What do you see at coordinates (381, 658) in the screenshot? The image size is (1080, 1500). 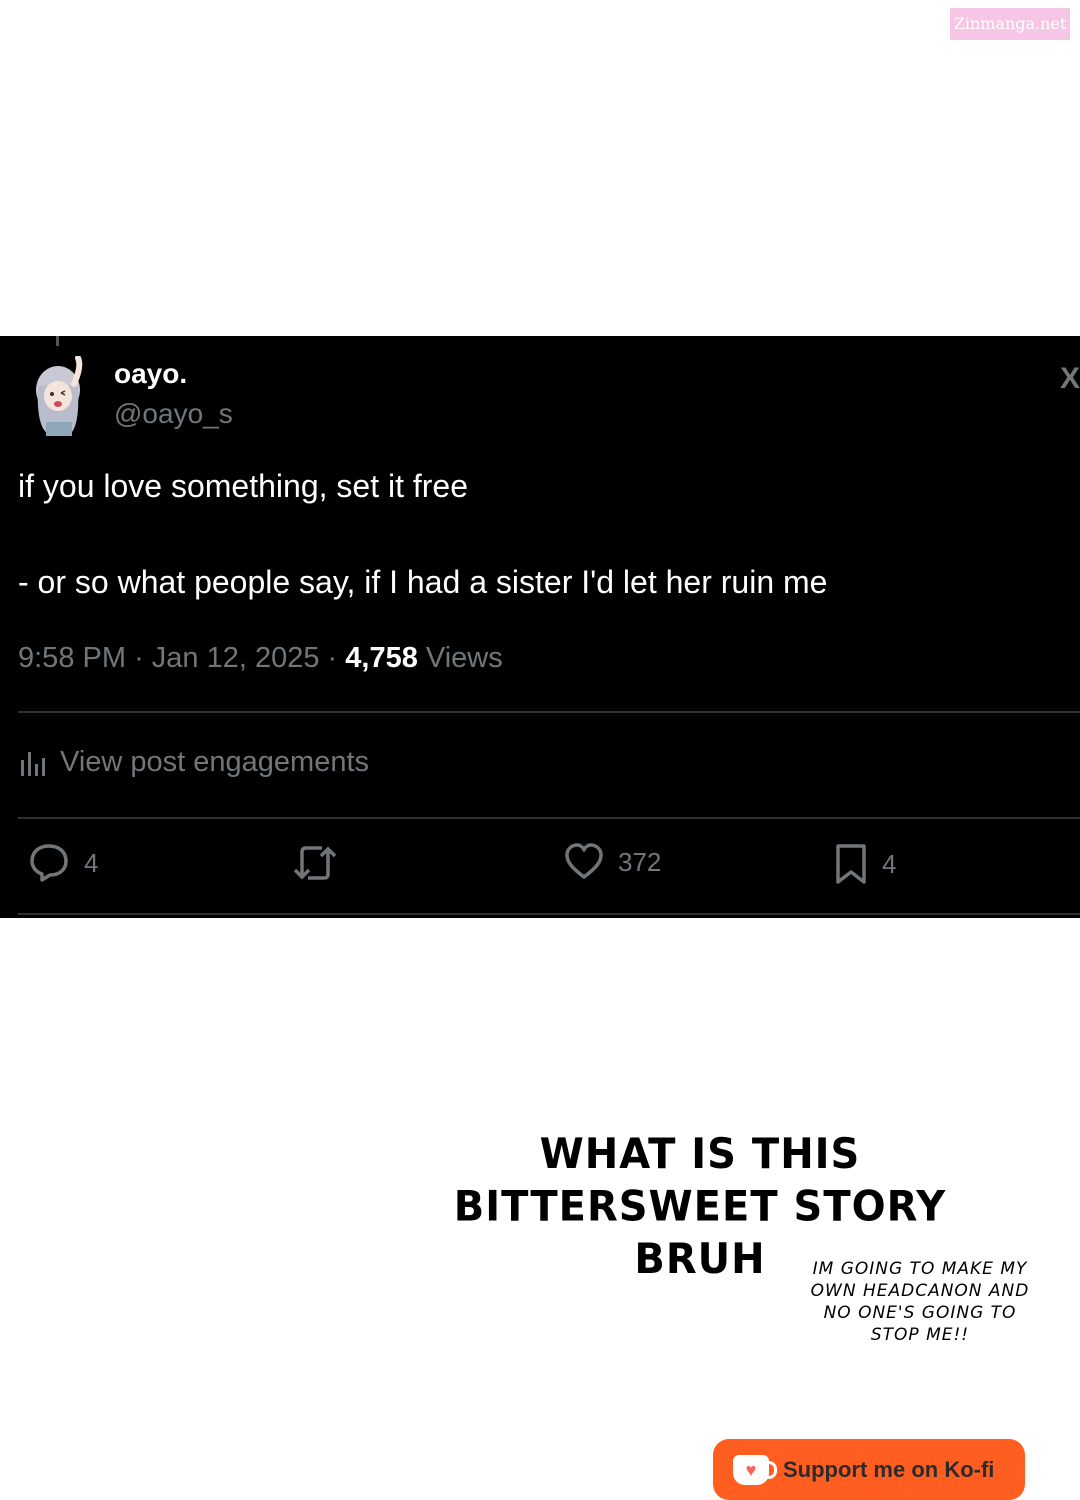 I see `views-count: 4,758` at bounding box center [381, 658].